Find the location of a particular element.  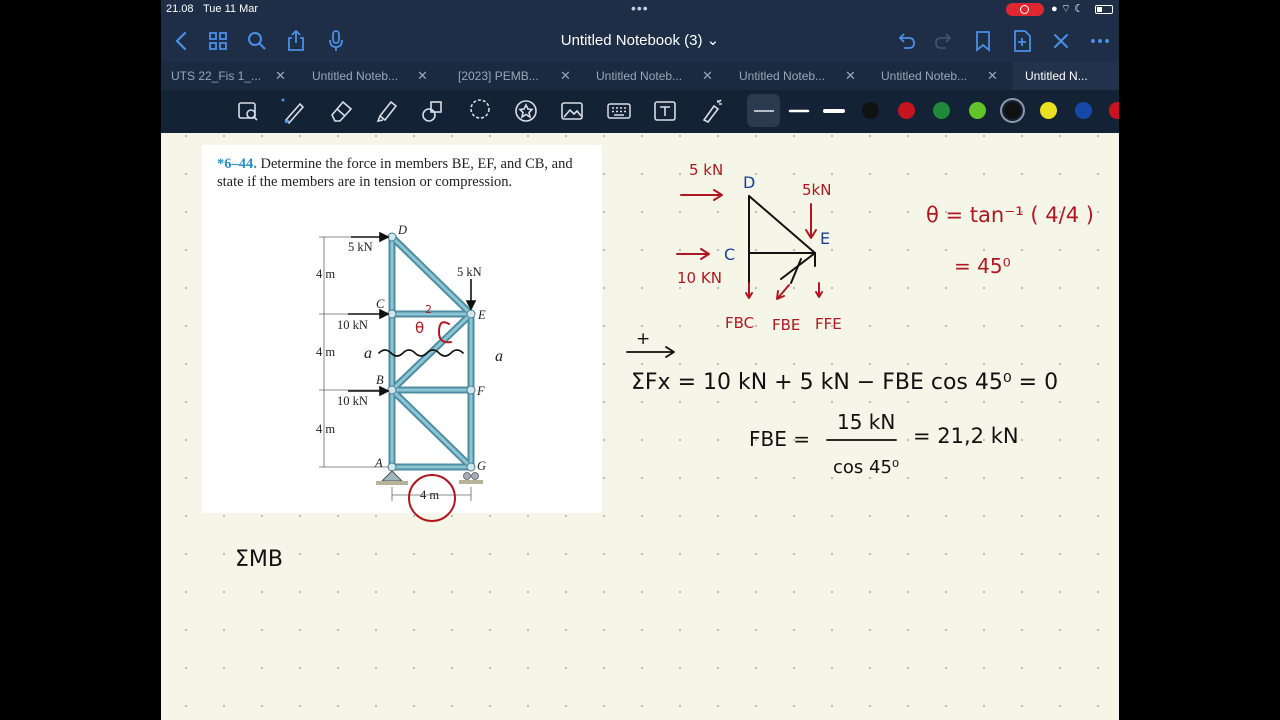

search-icon is located at coordinates (257, 41).